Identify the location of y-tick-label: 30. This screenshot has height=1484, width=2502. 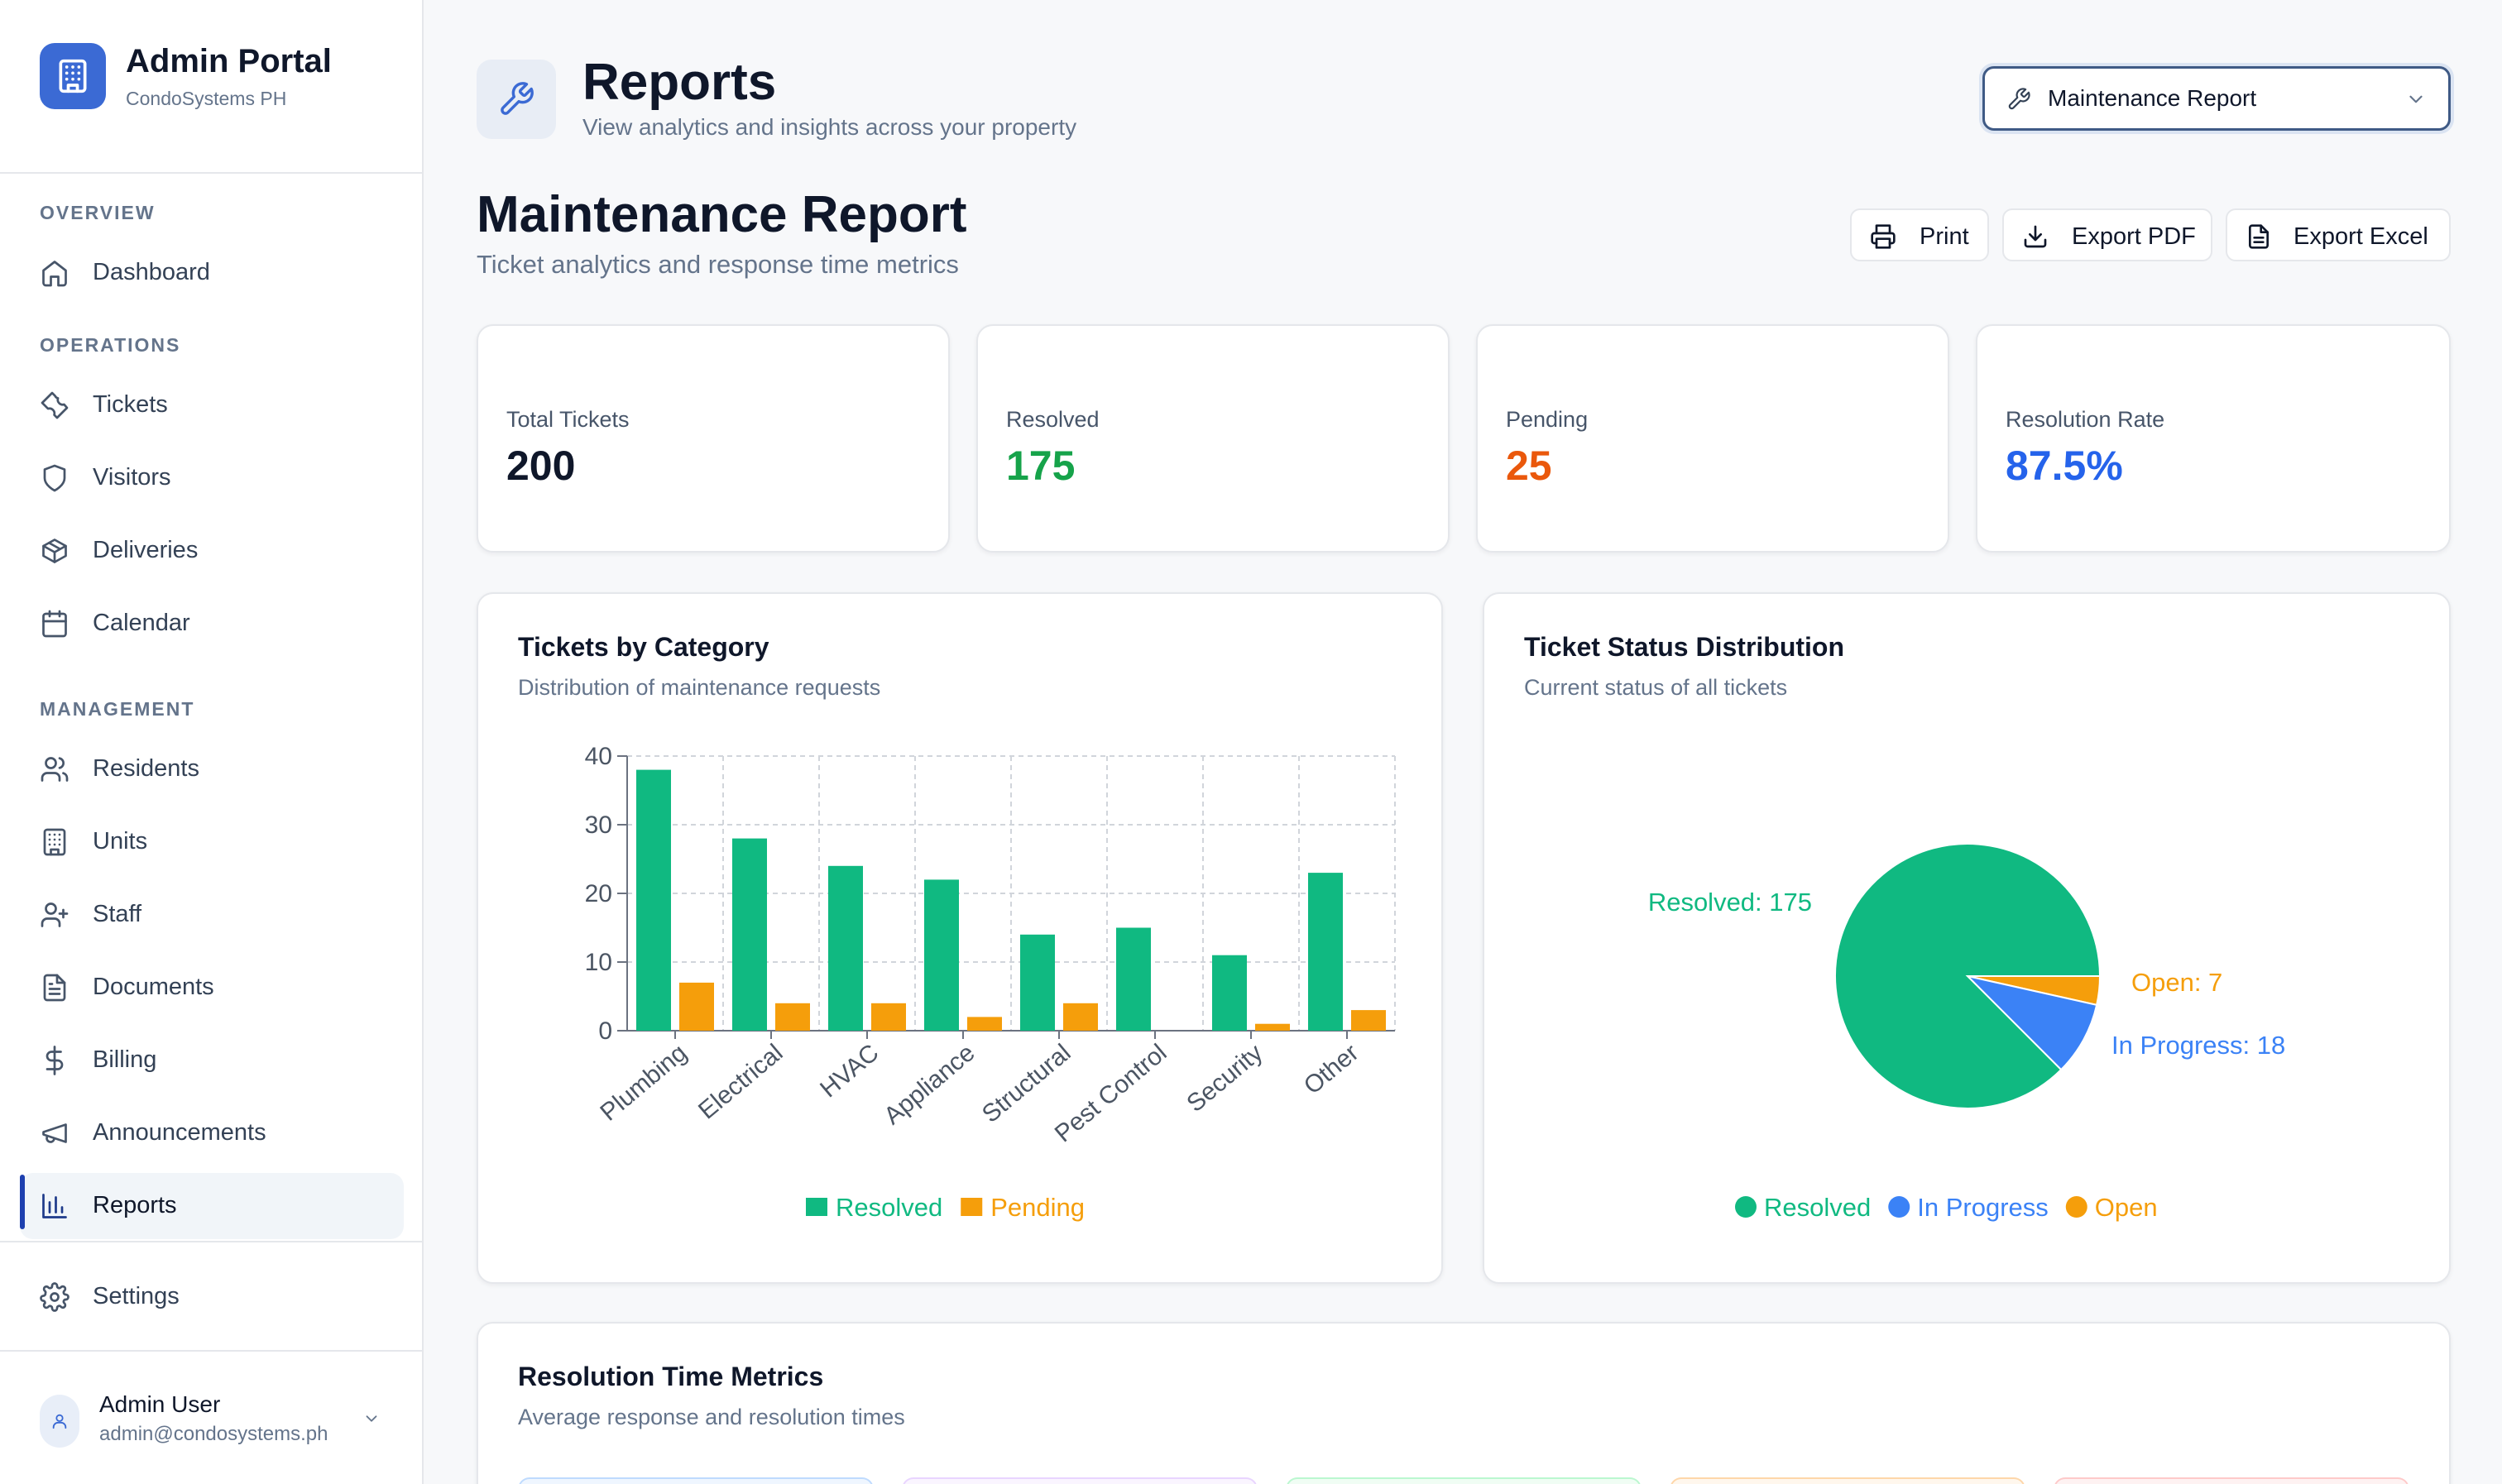
(598, 825).